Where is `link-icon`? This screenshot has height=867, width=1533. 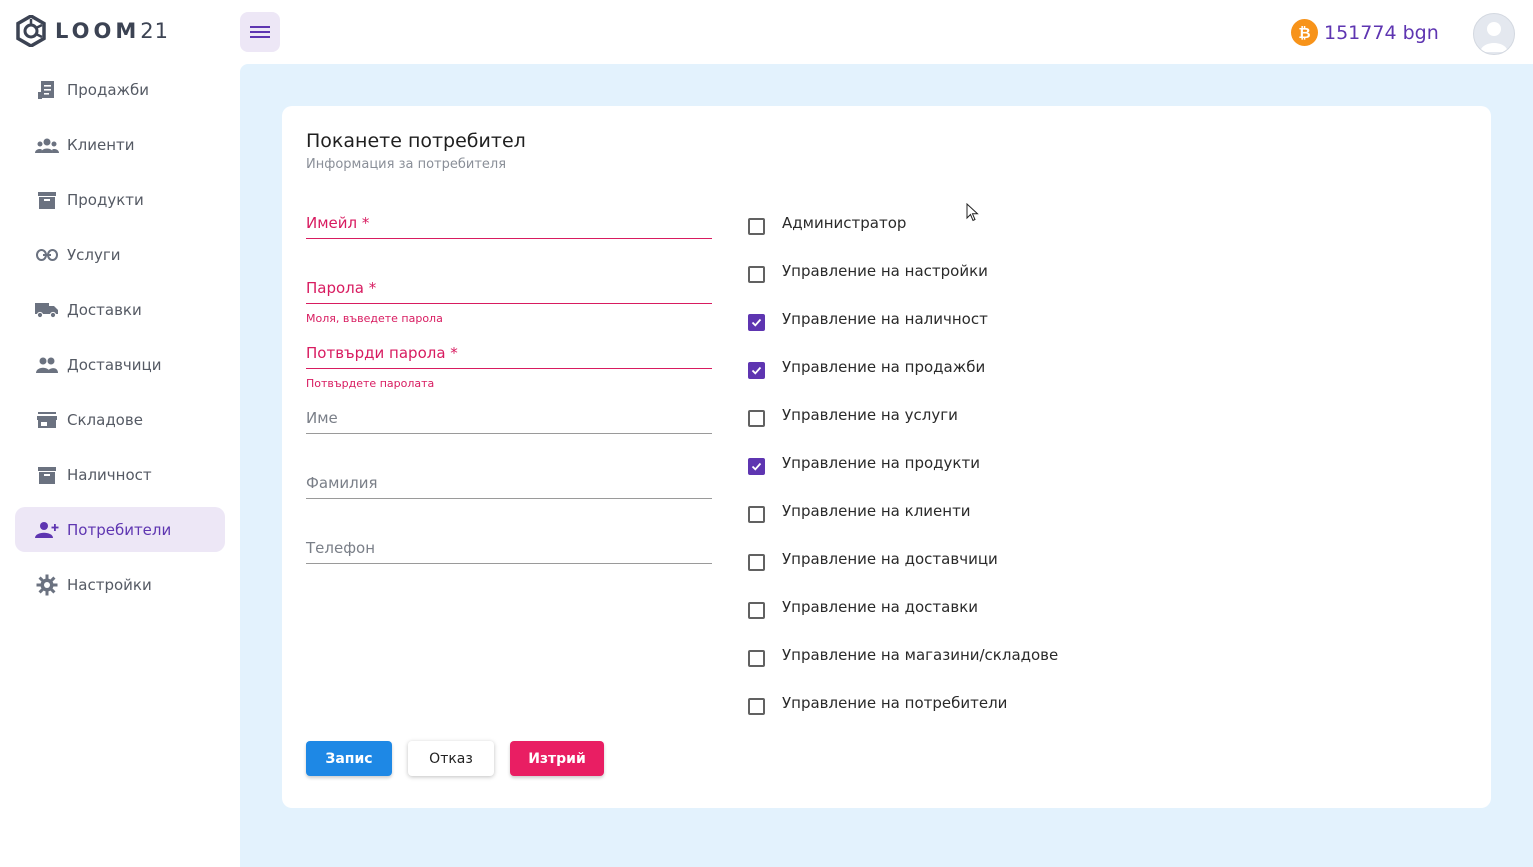
link-icon is located at coordinates (47, 255).